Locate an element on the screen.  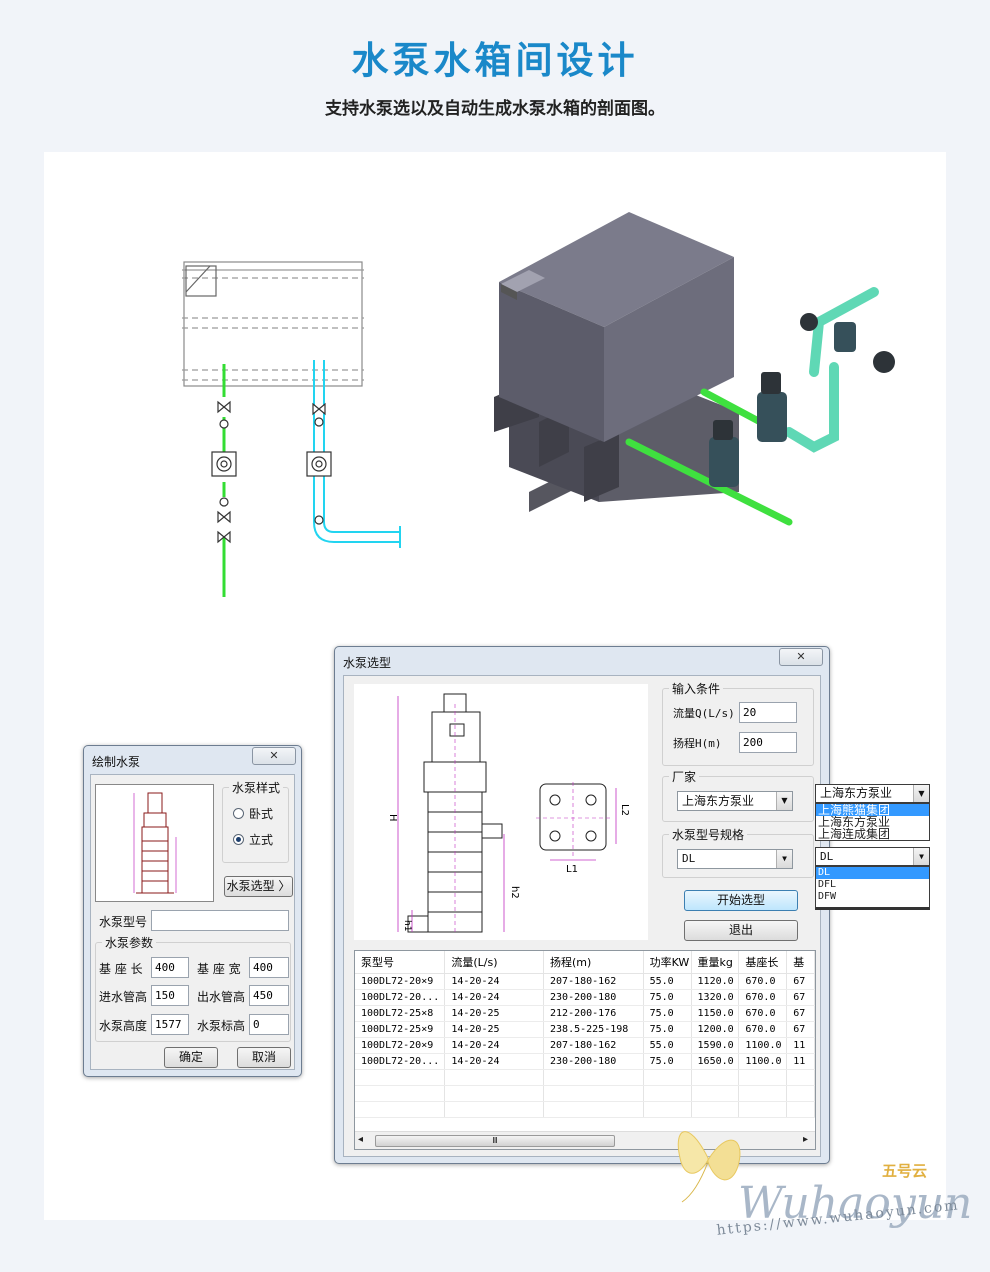
pump-height-label: 水泵高度 is located at coordinates (123, 1026).